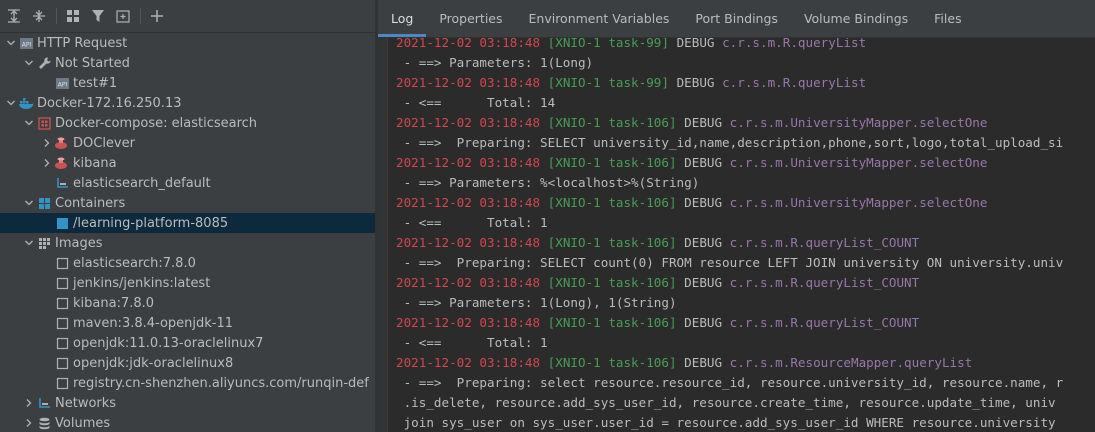 This screenshot has width=1095, height=432. Describe the element at coordinates (44, 123) in the screenshot. I see `compose-icon` at that location.